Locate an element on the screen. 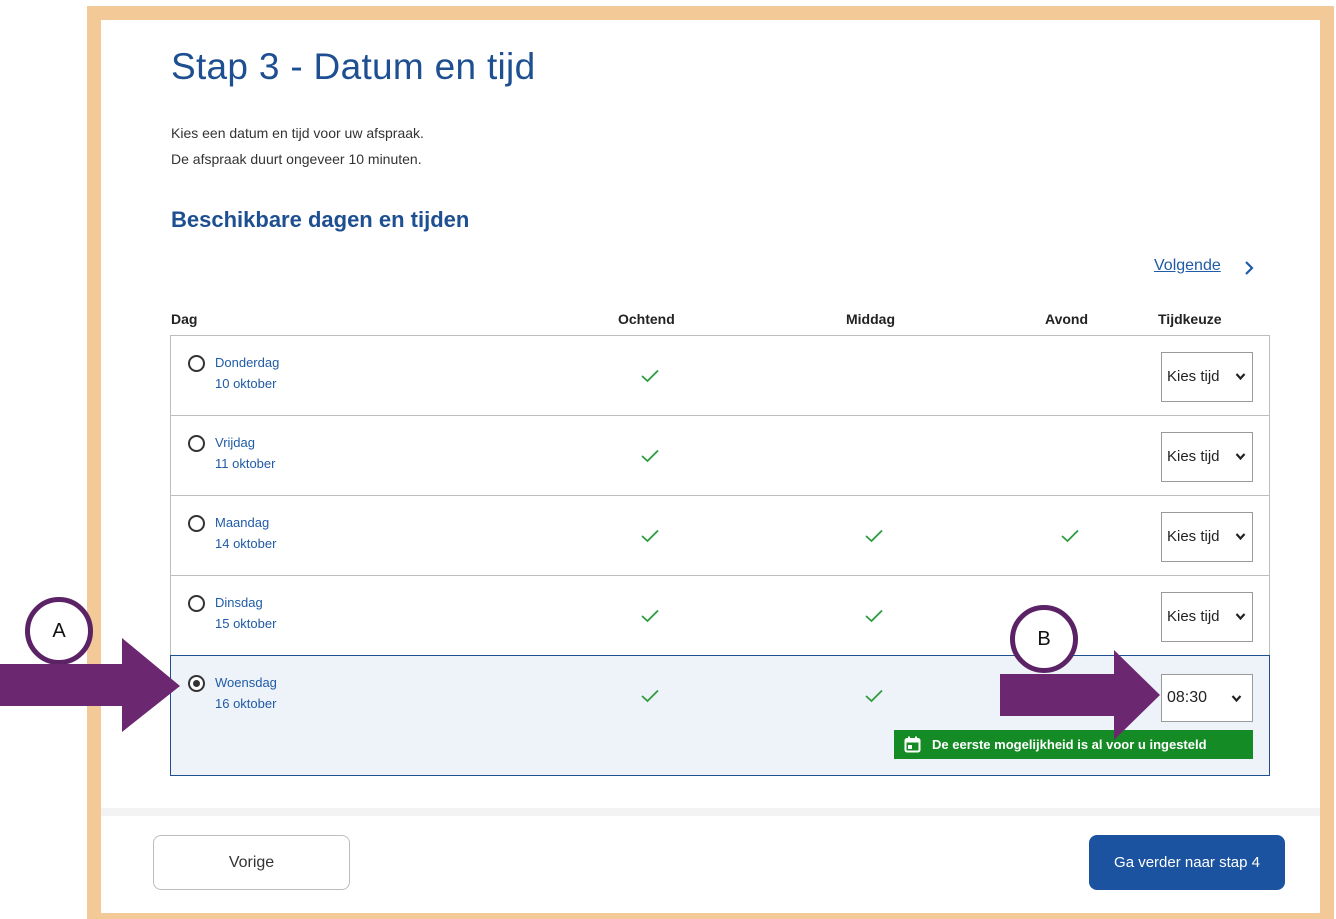 The image size is (1336, 919). day-name: Donderdag is located at coordinates (247, 362).